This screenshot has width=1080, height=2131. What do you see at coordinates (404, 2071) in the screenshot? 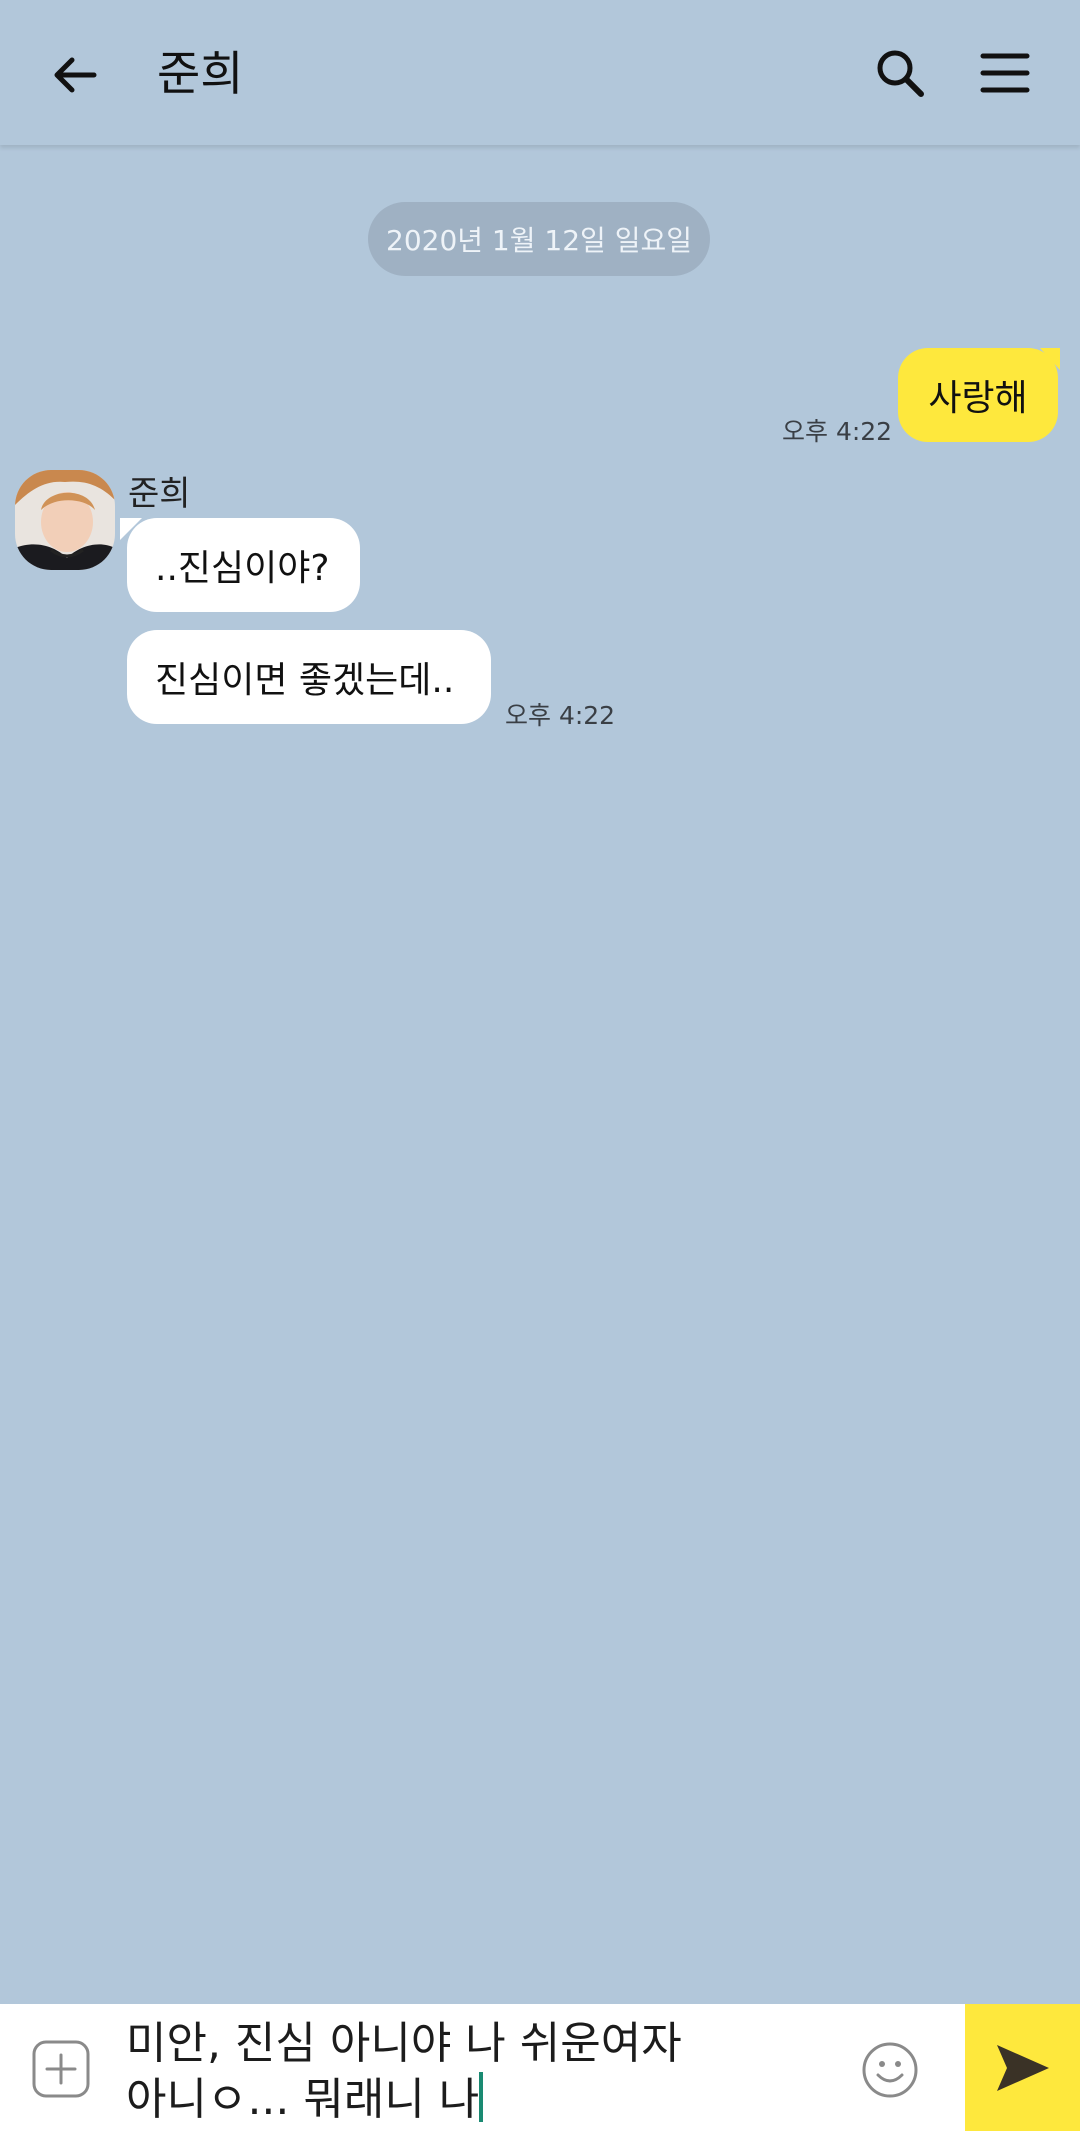
I see `message-input-text: 미안, 진심 아니야 나 쉬운여자 아니ㅇ... 뭐래니 나` at bounding box center [404, 2071].